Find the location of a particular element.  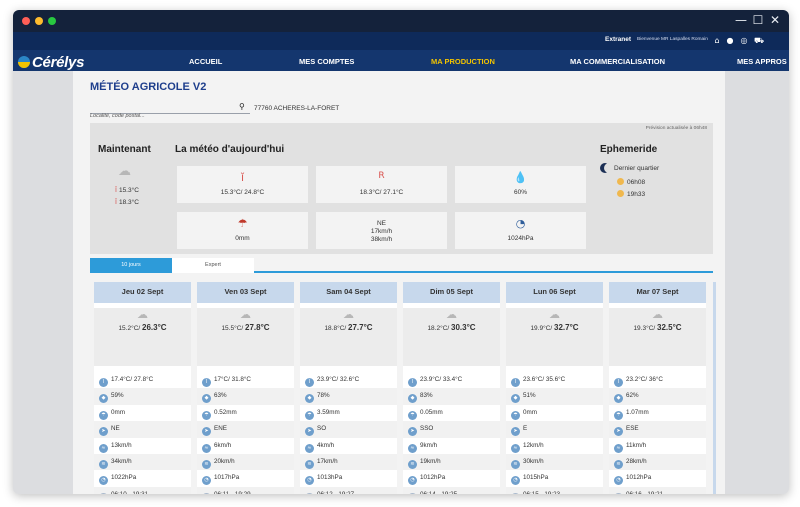

day-row-wind-dir: ➤ SO is located at coordinates (348, 429).